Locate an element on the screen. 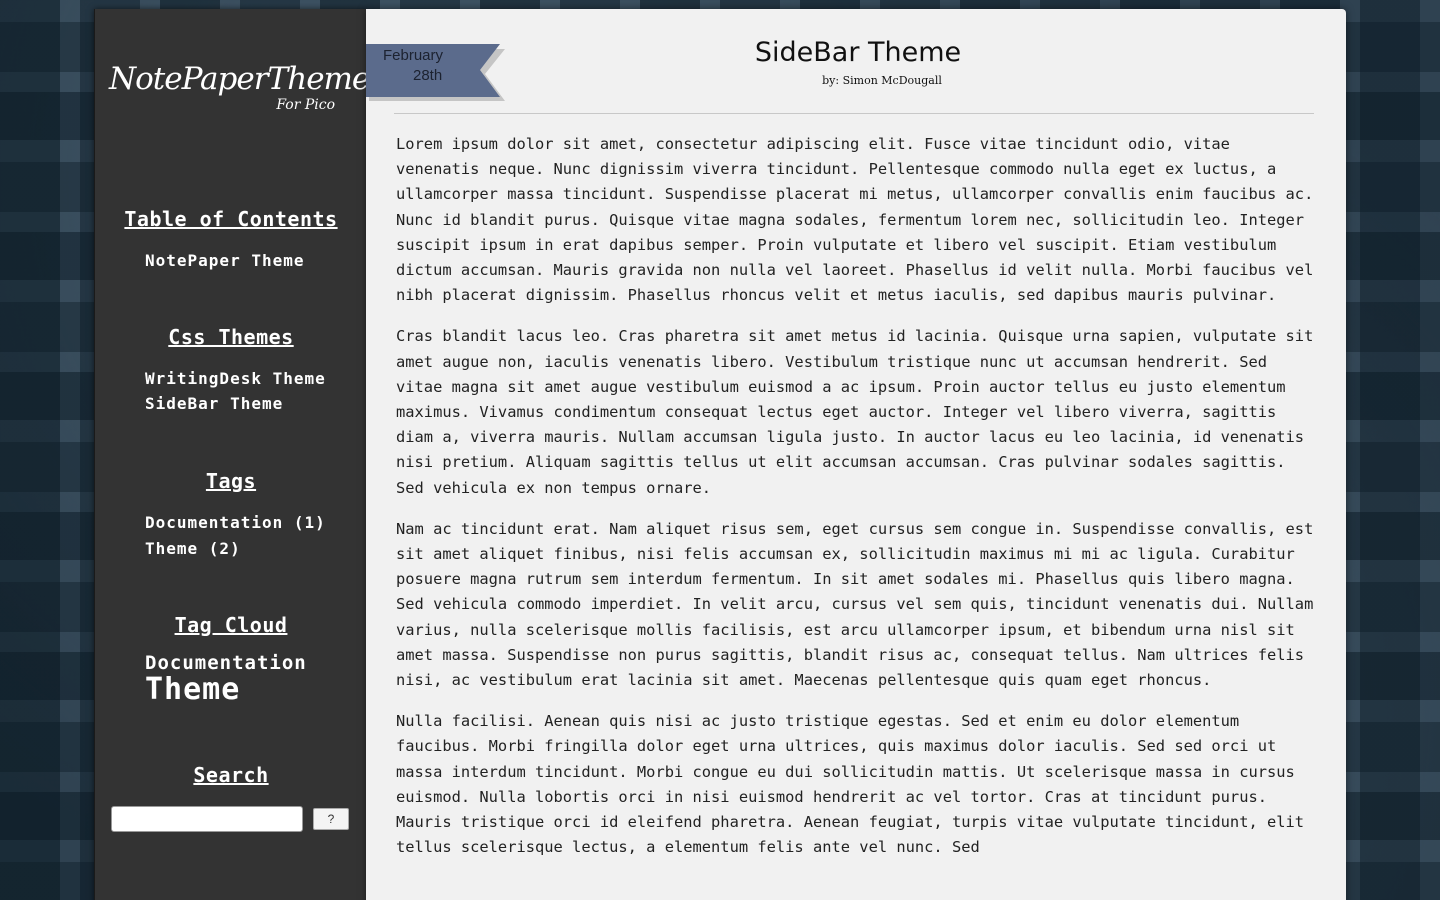 The height and width of the screenshot is (900, 1440). search-section: Search is located at coordinates (231, 775).